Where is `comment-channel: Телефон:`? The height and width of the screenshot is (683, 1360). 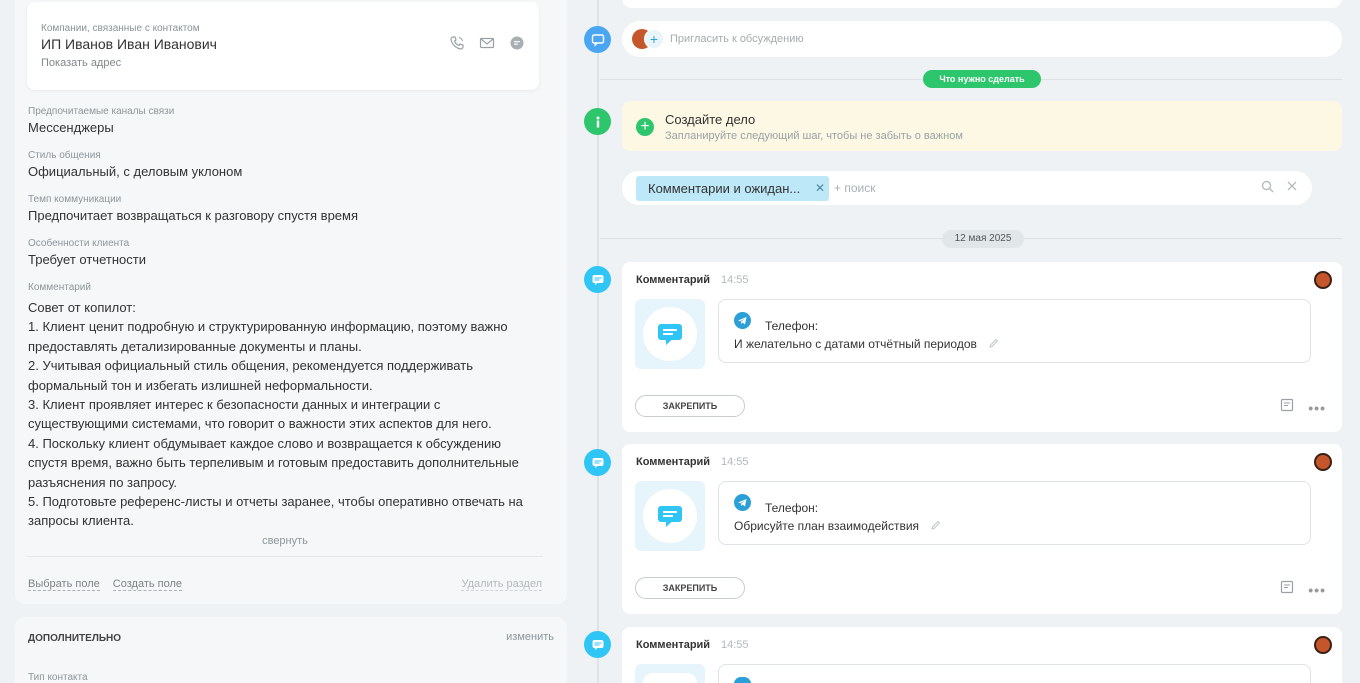
comment-channel: Телефон: is located at coordinates (792, 326).